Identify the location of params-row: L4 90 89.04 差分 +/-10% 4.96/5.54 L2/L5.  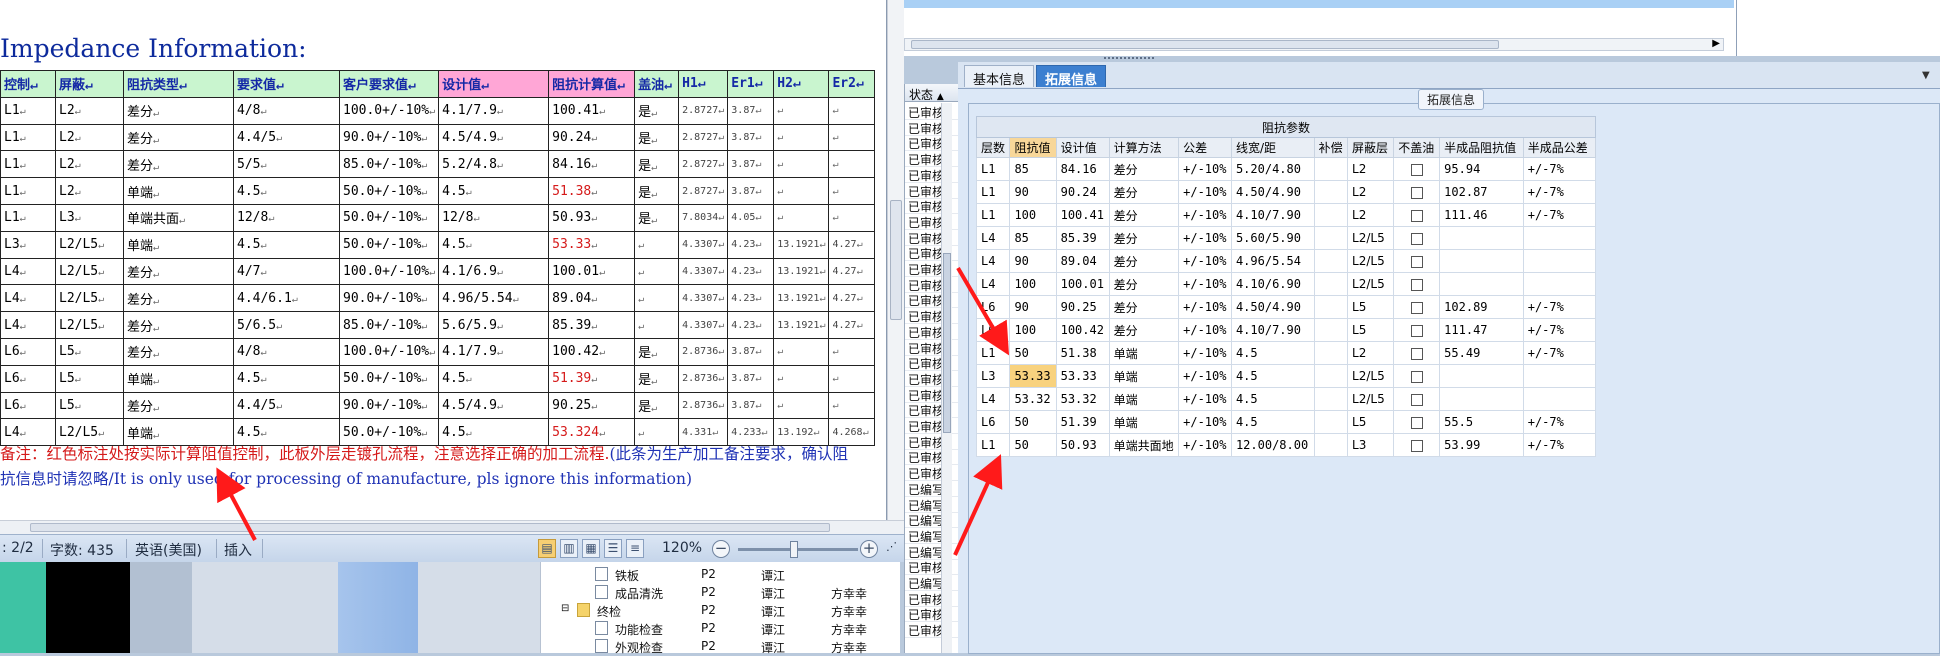
(1286, 261).